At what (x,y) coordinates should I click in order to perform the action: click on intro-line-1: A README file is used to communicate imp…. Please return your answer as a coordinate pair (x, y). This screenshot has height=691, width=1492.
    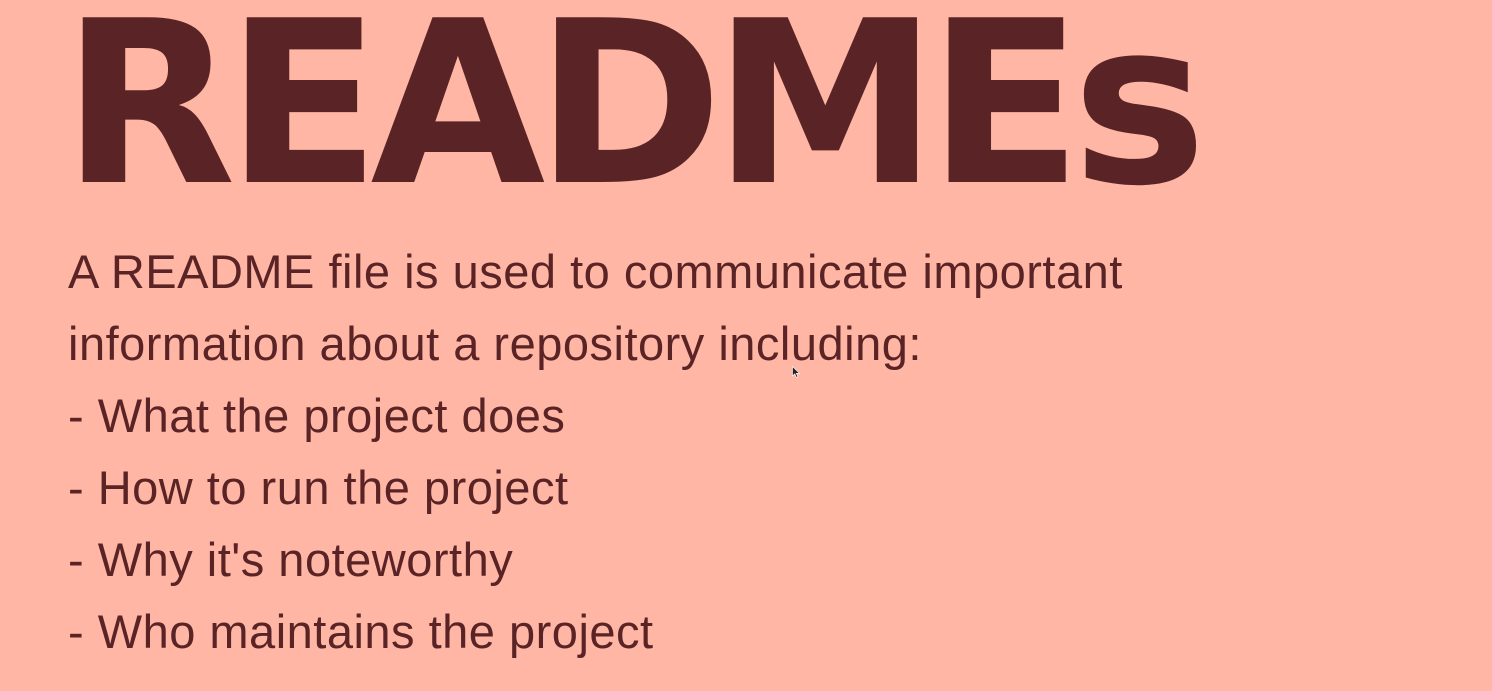
    Looking at the image, I should click on (595, 271).